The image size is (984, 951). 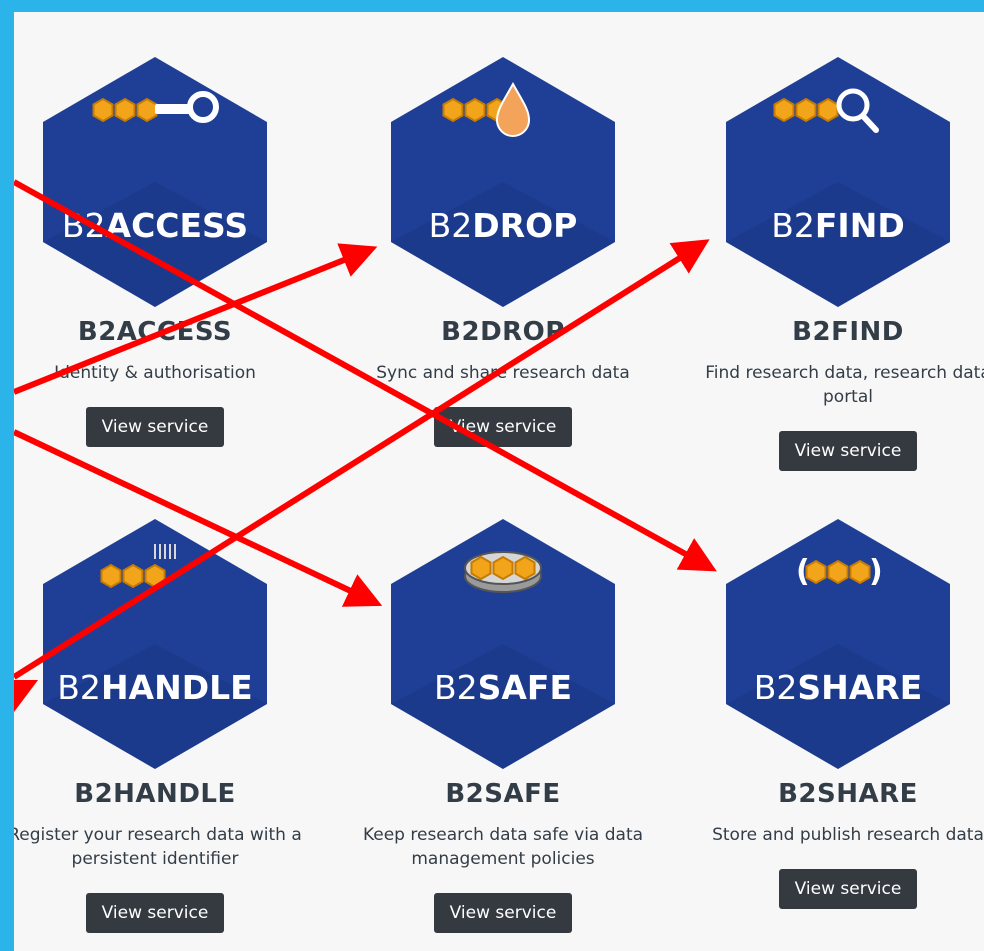 What do you see at coordinates (155, 332) in the screenshot?
I see `service-title: B2ACCESS` at bounding box center [155, 332].